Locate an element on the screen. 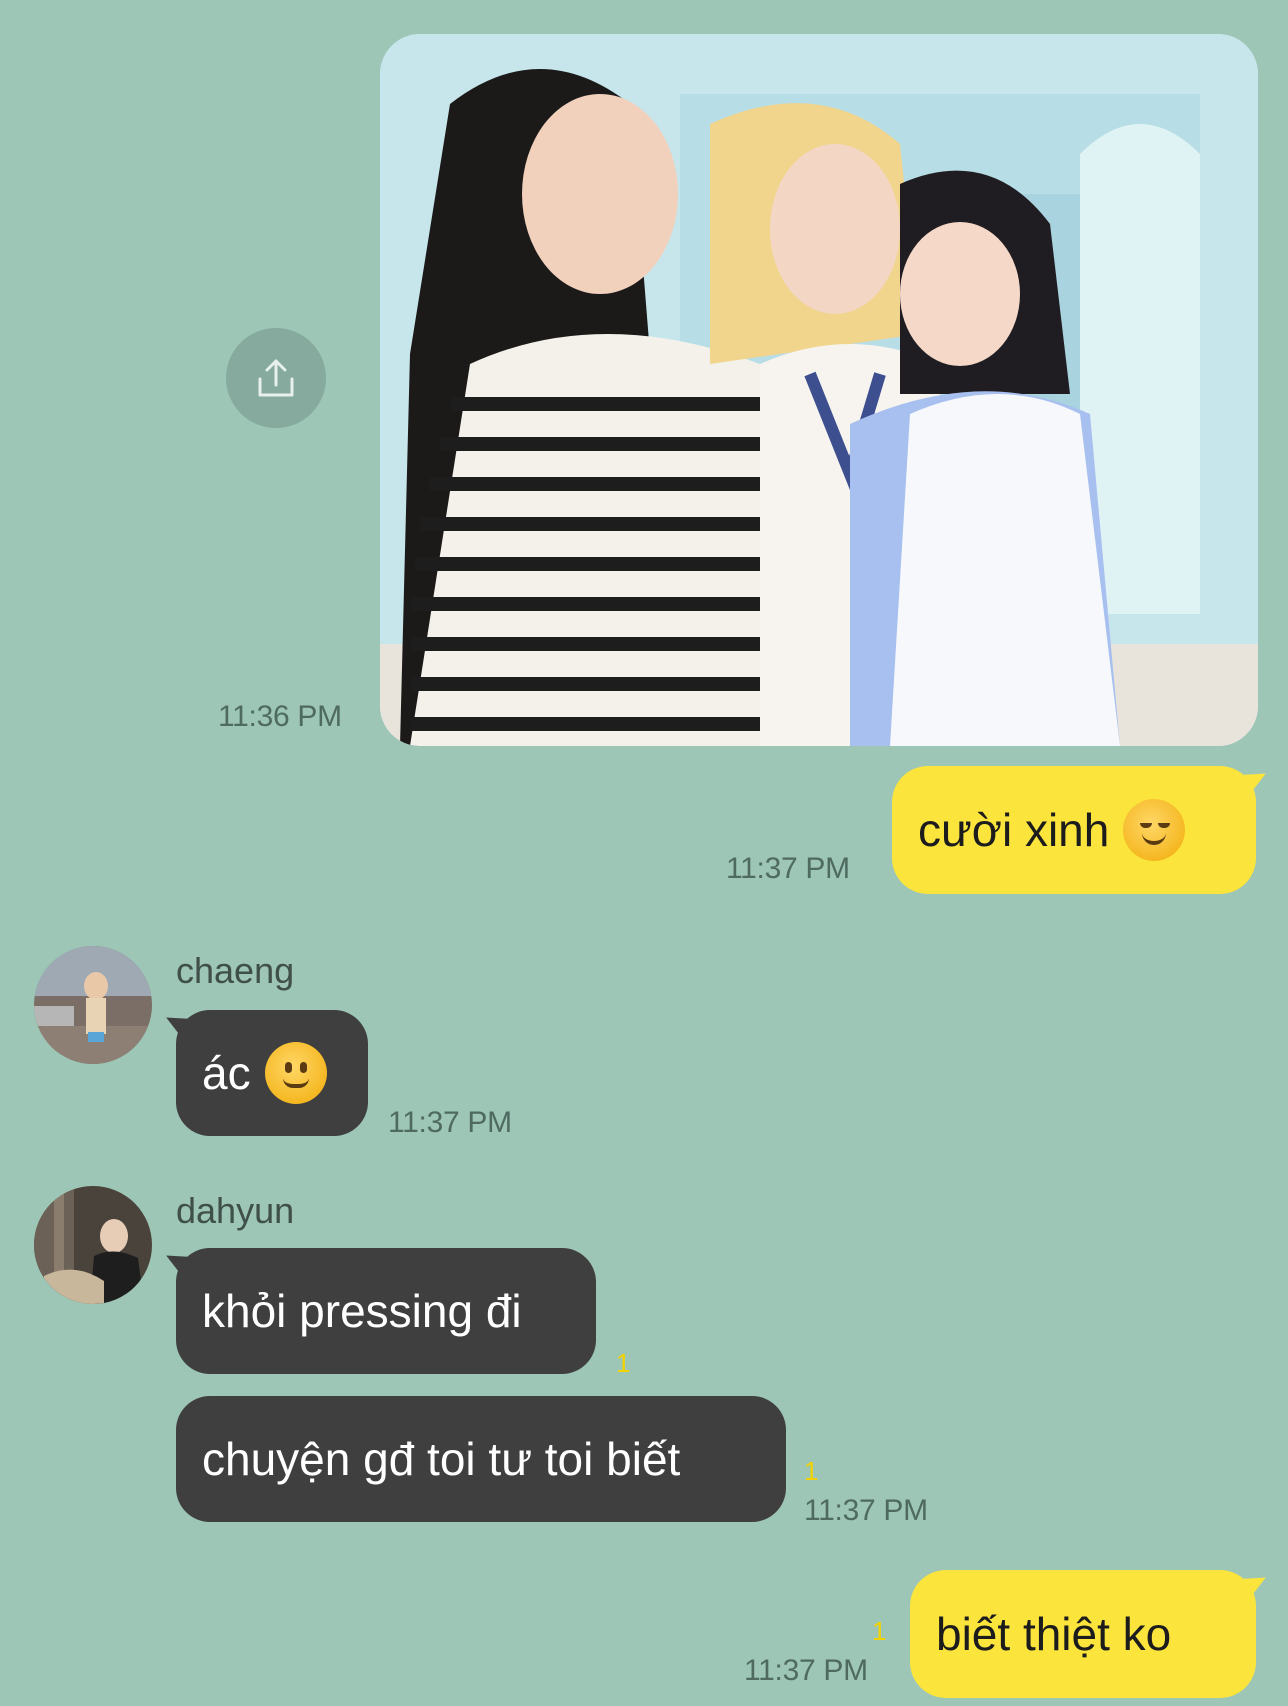 The height and width of the screenshot is (1706, 1288). message-text: chuyện gđ toi tư toi biết is located at coordinates (441, 1459).